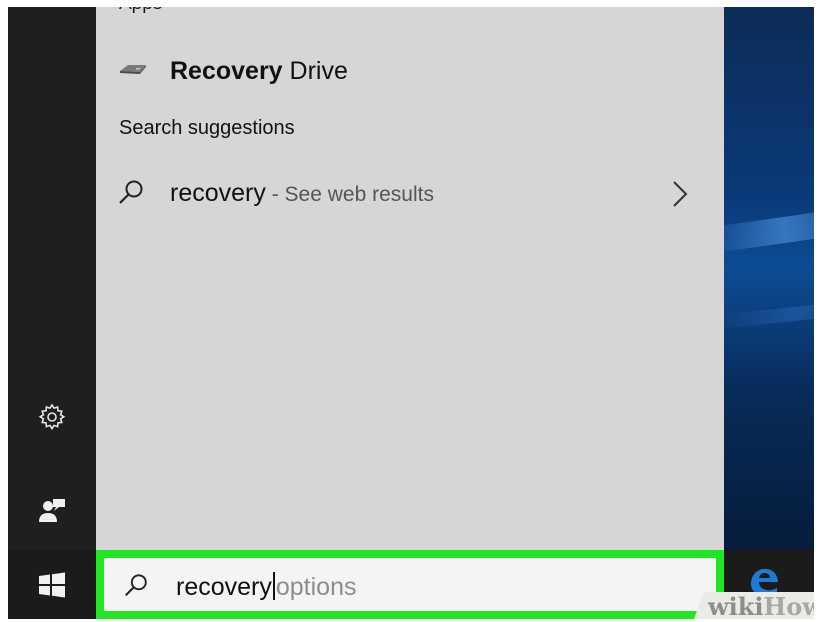 The height and width of the screenshot is (622, 822). I want to click on start-button, so click(52, 584).